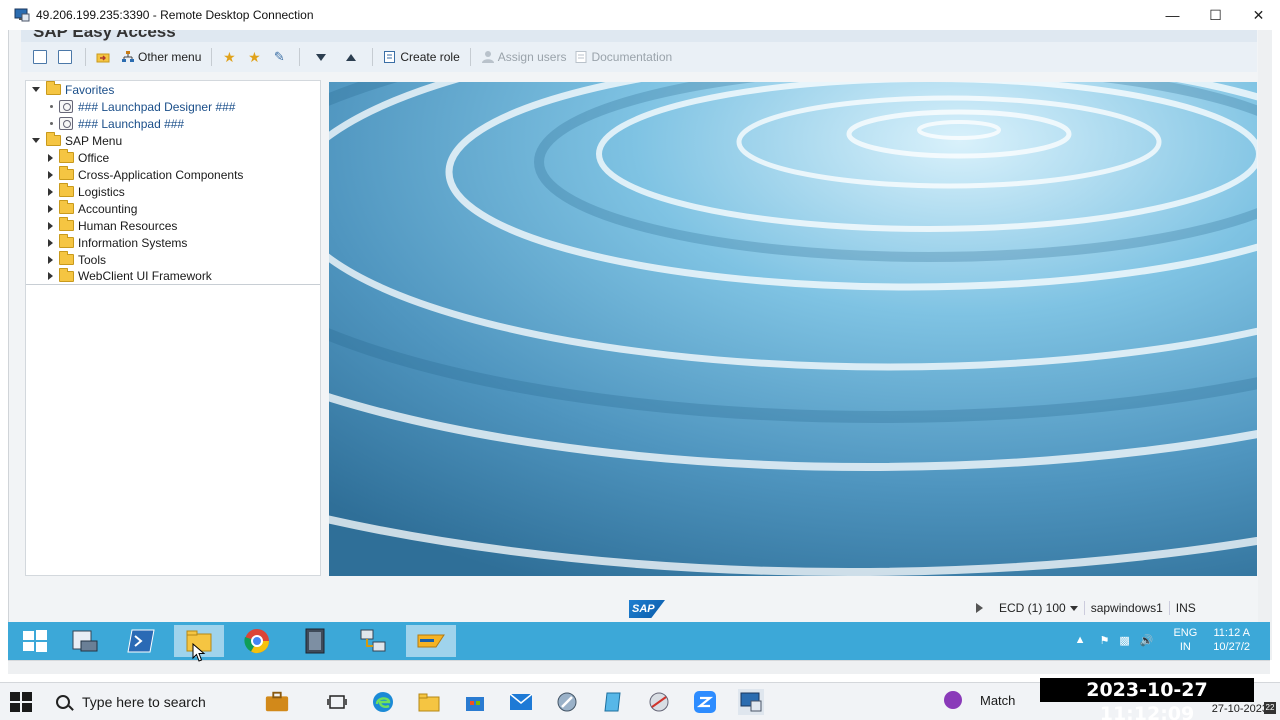 Image resolution: width=1280 pixels, height=720 pixels. What do you see at coordinates (173, 242) in the screenshot?
I see `tree-node-information-systems: Information Systems` at bounding box center [173, 242].